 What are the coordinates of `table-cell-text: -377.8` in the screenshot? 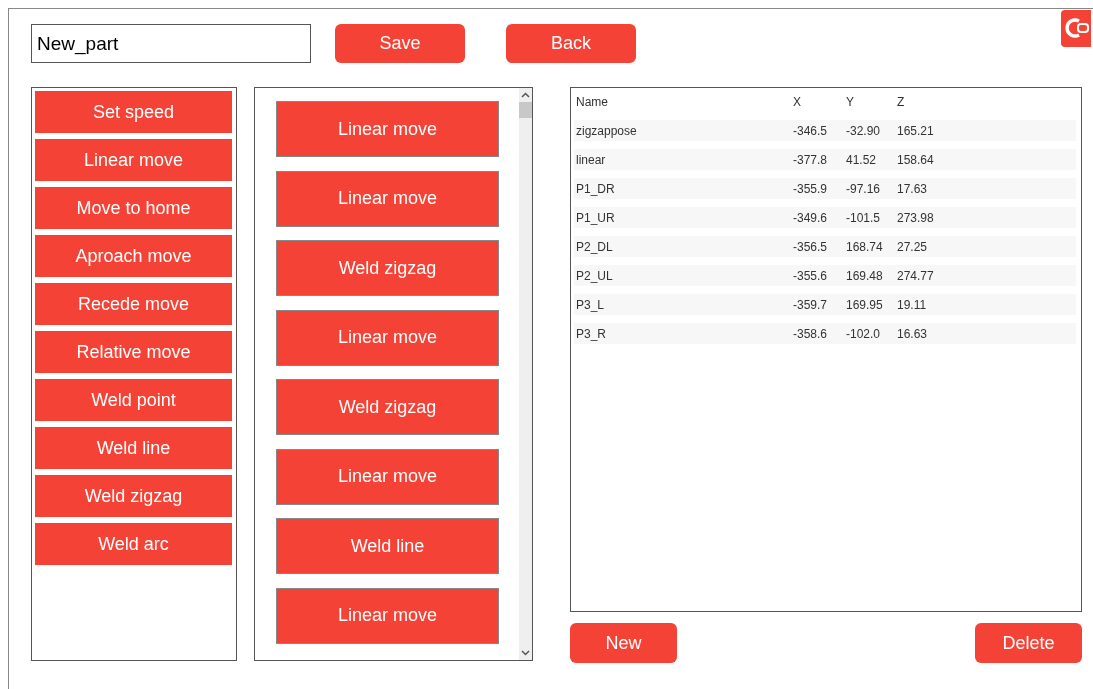 It's located at (811, 160).